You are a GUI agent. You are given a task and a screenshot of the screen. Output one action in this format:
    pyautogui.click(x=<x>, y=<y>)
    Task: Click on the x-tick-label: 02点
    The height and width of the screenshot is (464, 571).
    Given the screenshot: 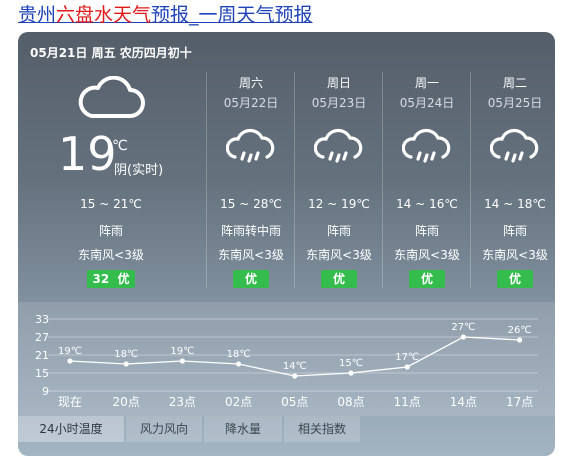 What is the action you would take?
    pyautogui.click(x=238, y=402)
    